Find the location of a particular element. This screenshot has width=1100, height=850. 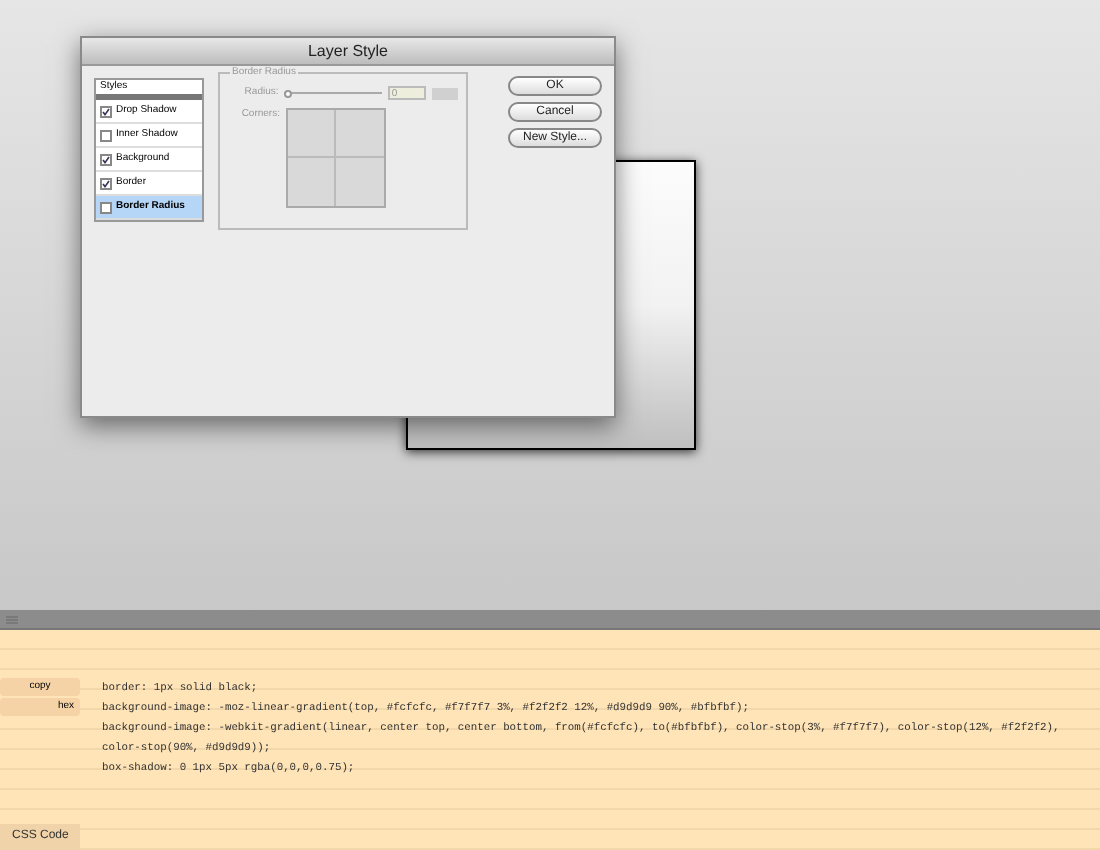

slider-thumb is located at coordinates (288, 93).